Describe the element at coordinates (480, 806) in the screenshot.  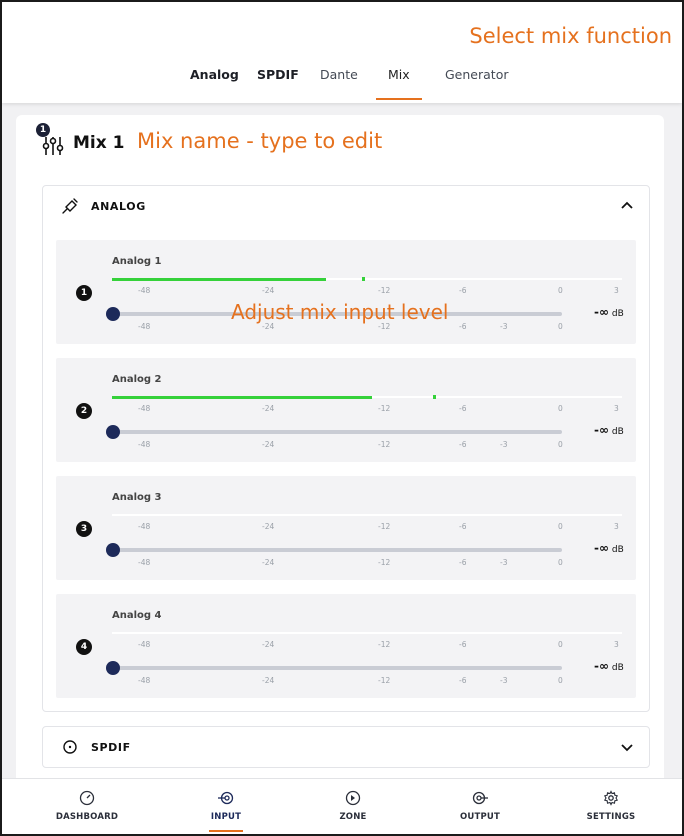
I see `nav-output: OUTPUT` at that location.